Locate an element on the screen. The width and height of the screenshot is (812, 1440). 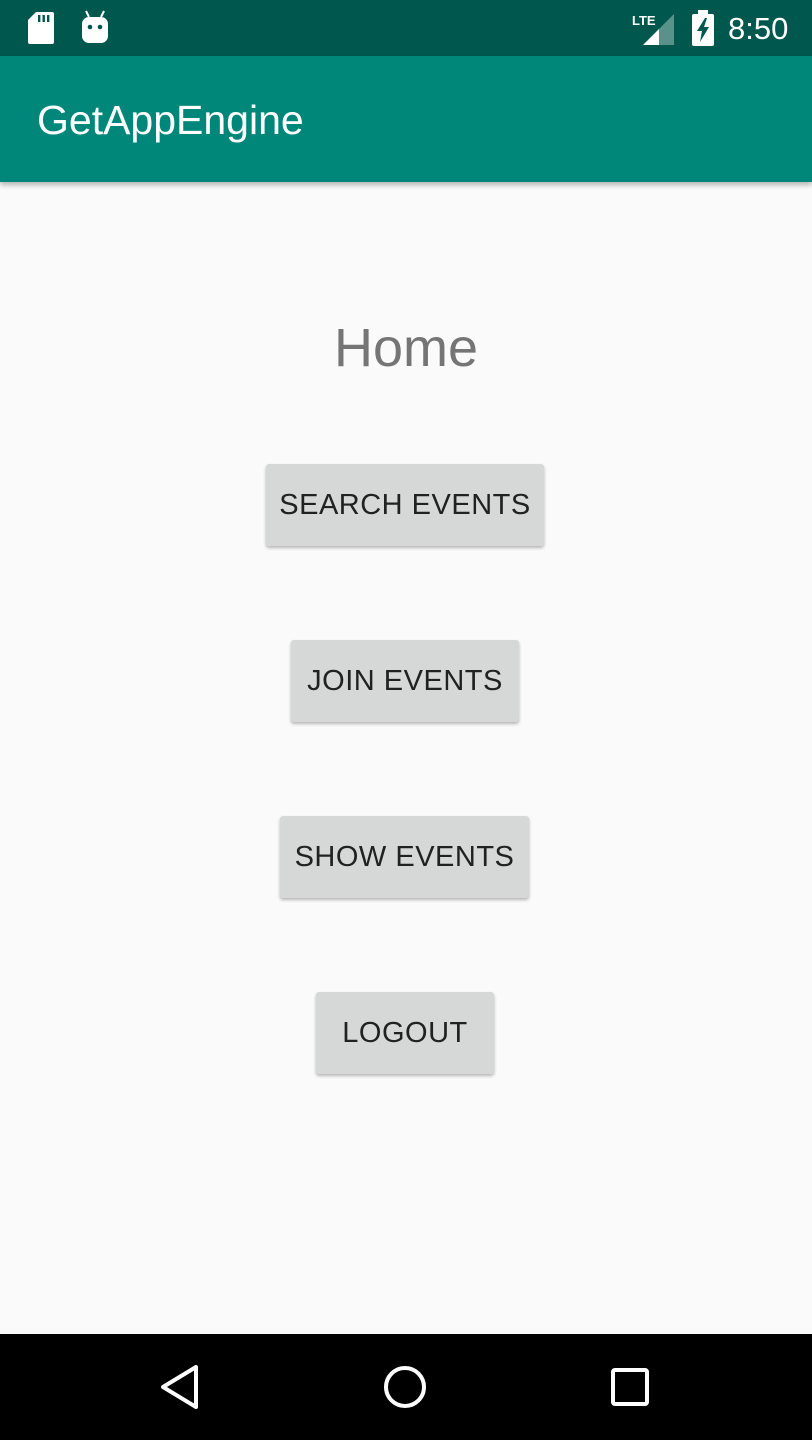
logout-button: LOGOUT is located at coordinates (405, 1033).